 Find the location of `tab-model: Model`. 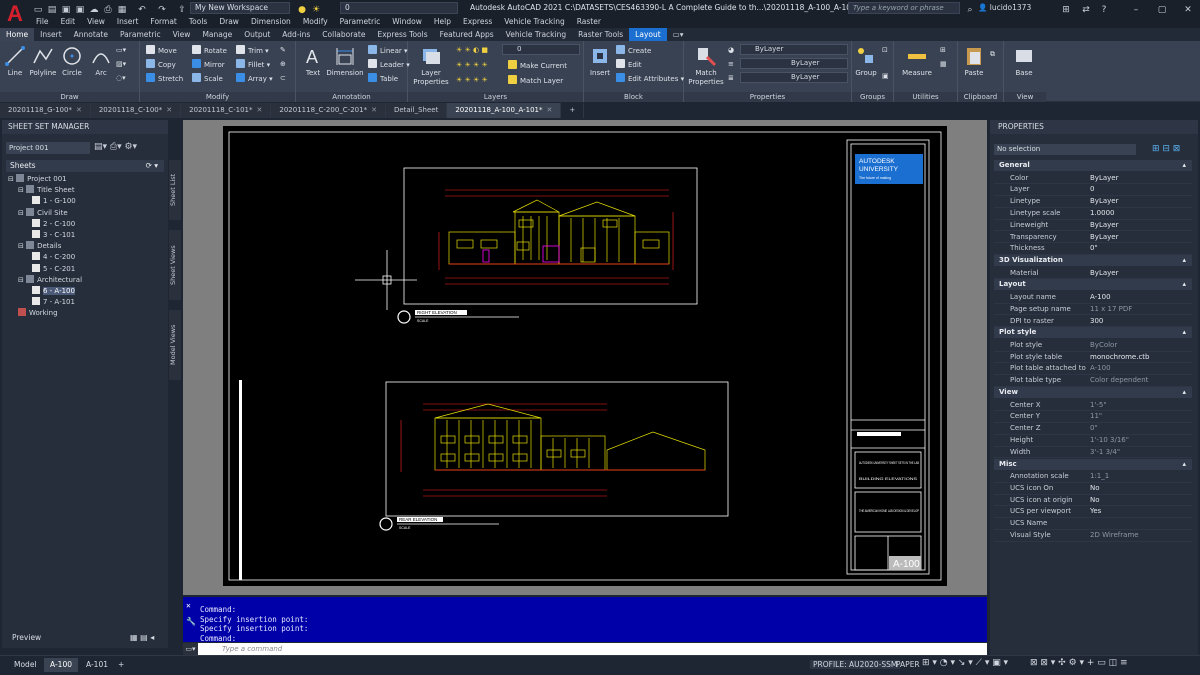

tab-model: Model is located at coordinates (25, 665).